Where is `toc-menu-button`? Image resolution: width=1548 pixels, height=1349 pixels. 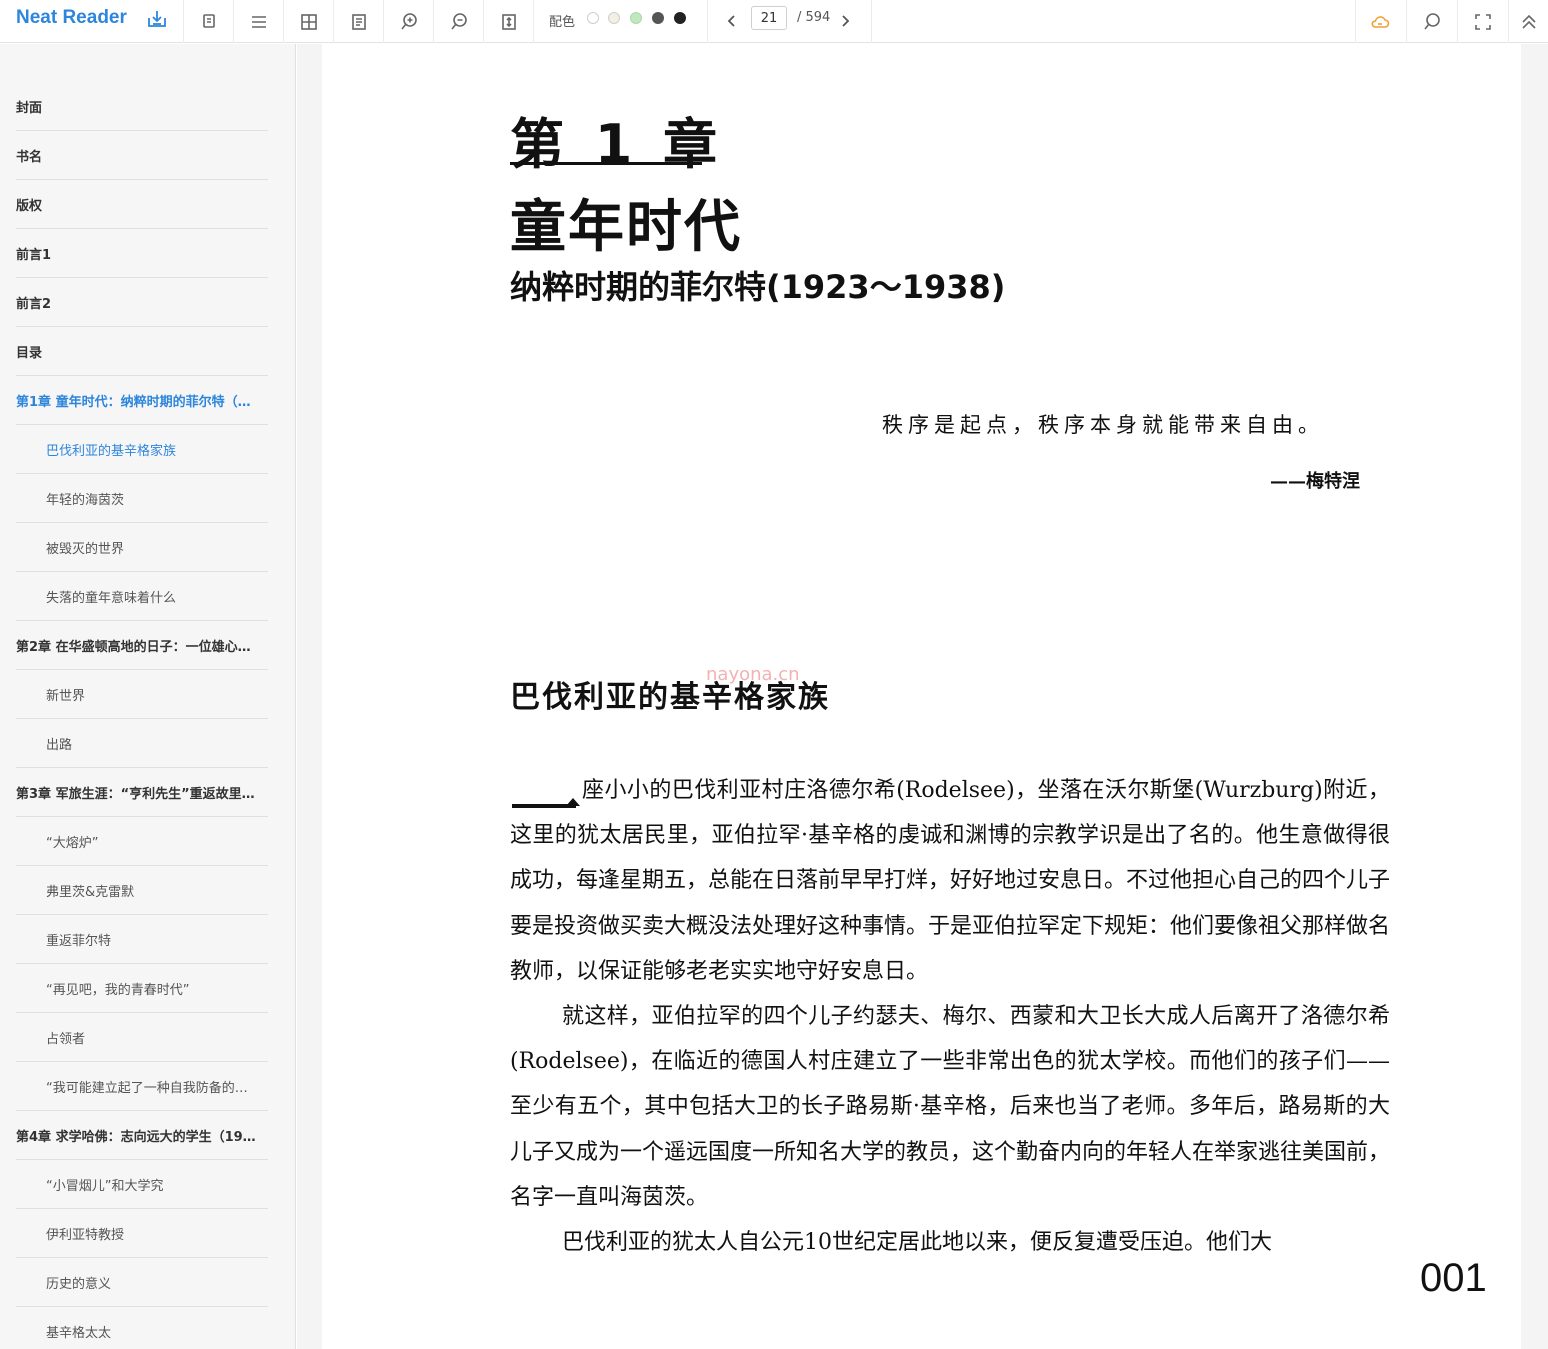
toc-menu-button is located at coordinates (258, 21).